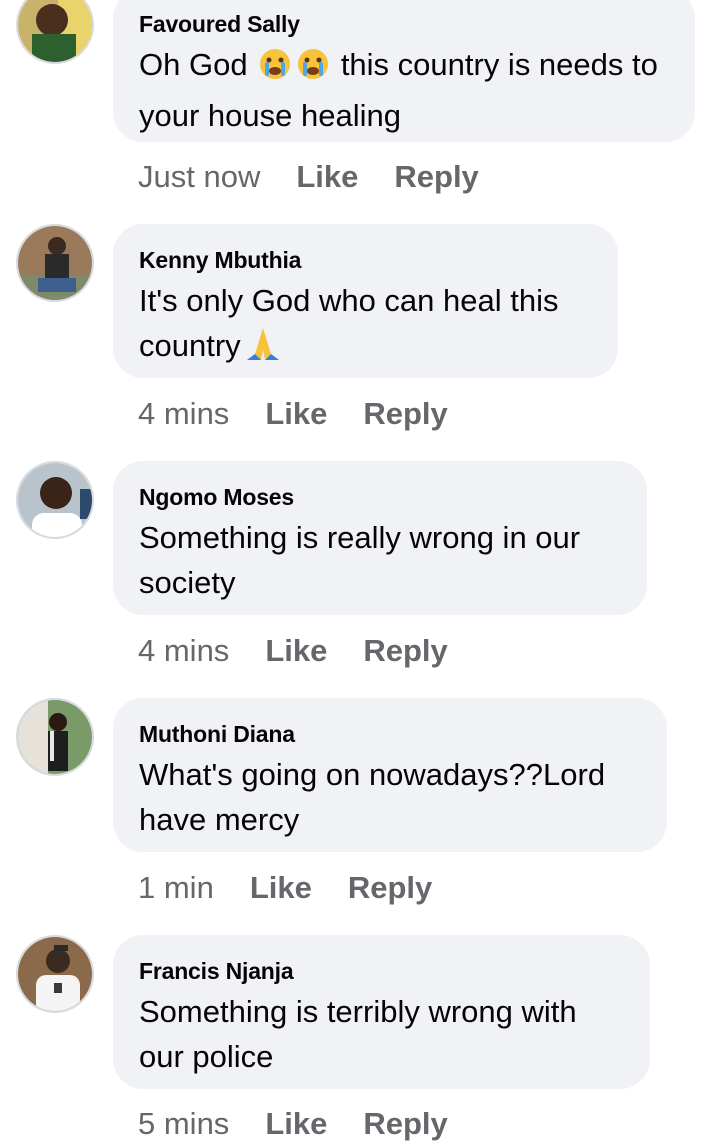  What do you see at coordinates (199, 176) in the screenshot?
I see `comment-timestamp: Just now` at bounding box center [199, 176].